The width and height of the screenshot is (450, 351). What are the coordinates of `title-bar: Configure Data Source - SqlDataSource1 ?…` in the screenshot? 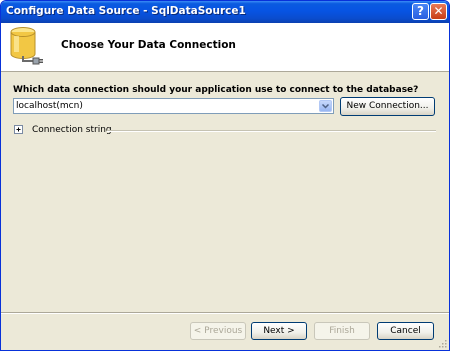 It's located at (225, 12).